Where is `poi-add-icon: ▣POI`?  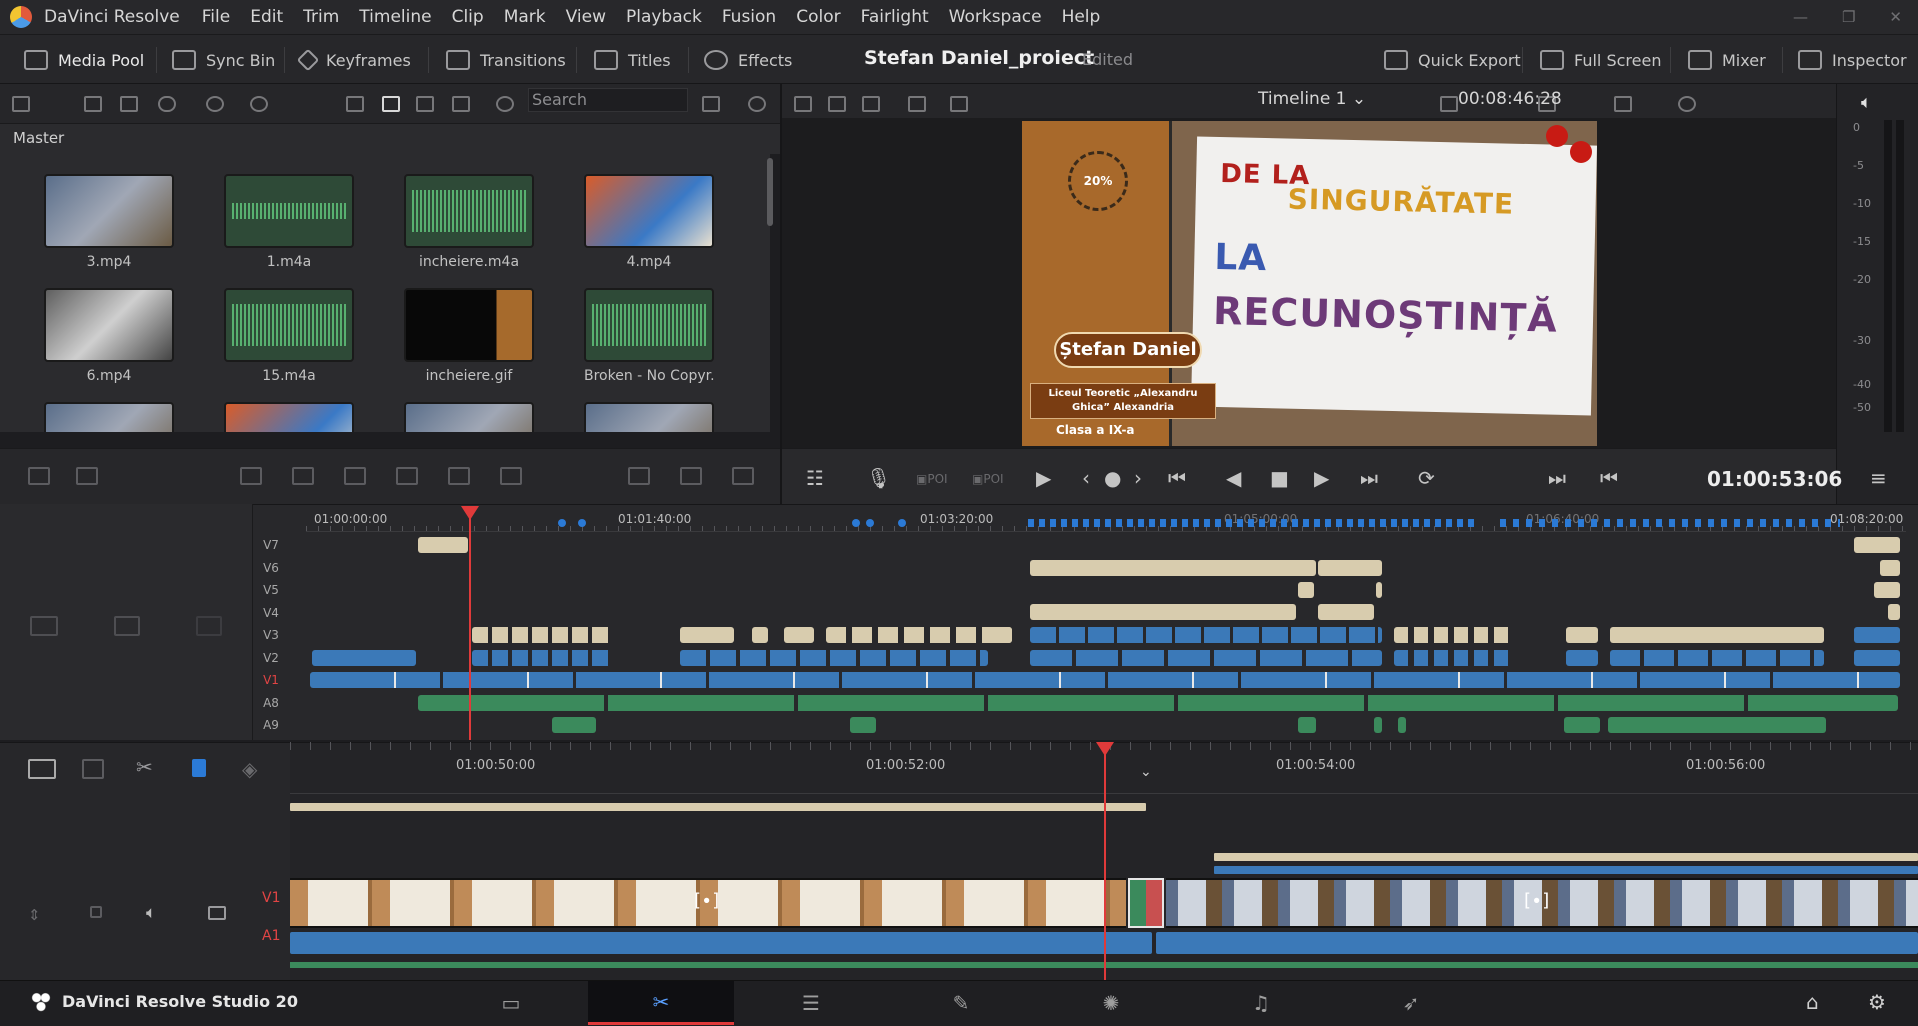
poi-add-icon: ▣POI is located at coordinates (988, 479).